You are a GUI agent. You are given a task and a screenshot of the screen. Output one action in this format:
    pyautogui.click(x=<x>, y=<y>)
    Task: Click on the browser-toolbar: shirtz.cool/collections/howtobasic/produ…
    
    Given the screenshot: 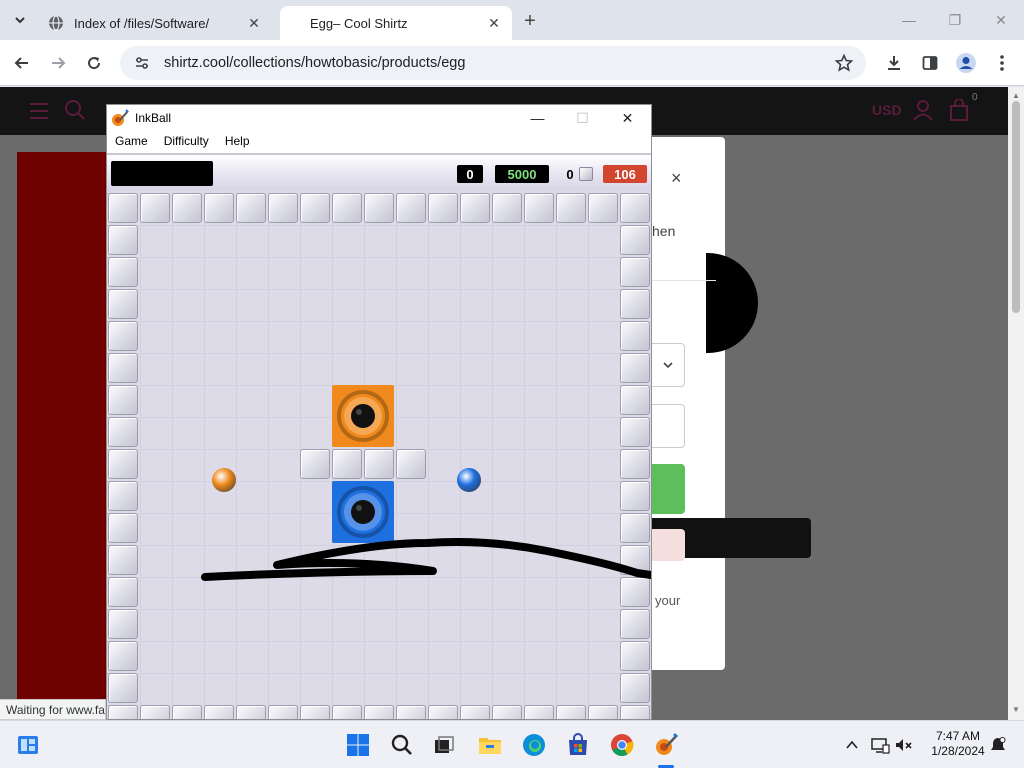 What is the action you would take?
    pyautogui.click(x=512, y=63)
    